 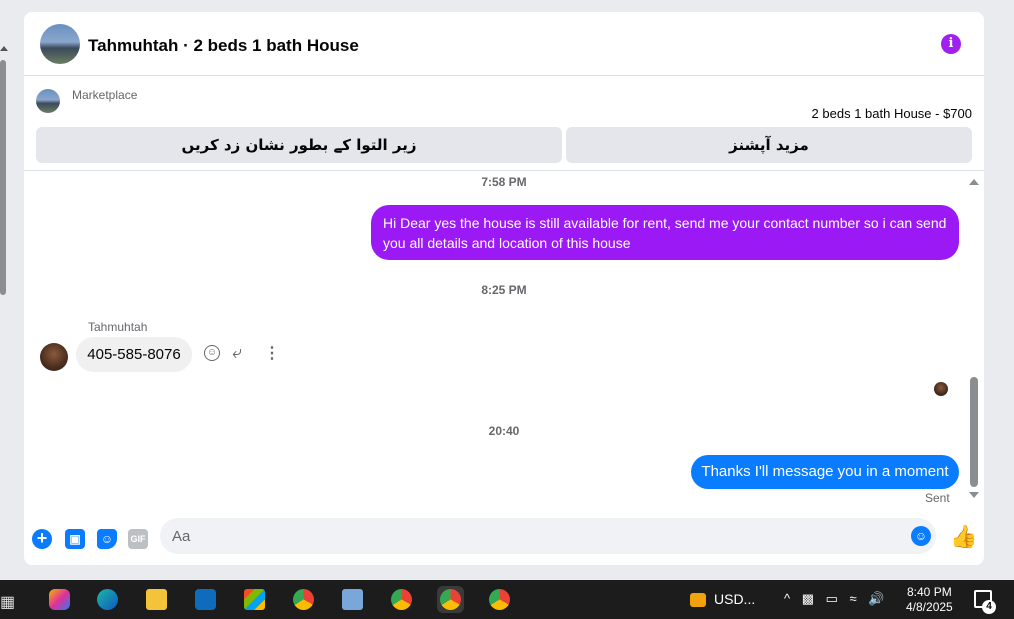 I want to click on chat-header: Tahmuhtah · 2 beds 1 bath House i, so click(x=504, y=44).